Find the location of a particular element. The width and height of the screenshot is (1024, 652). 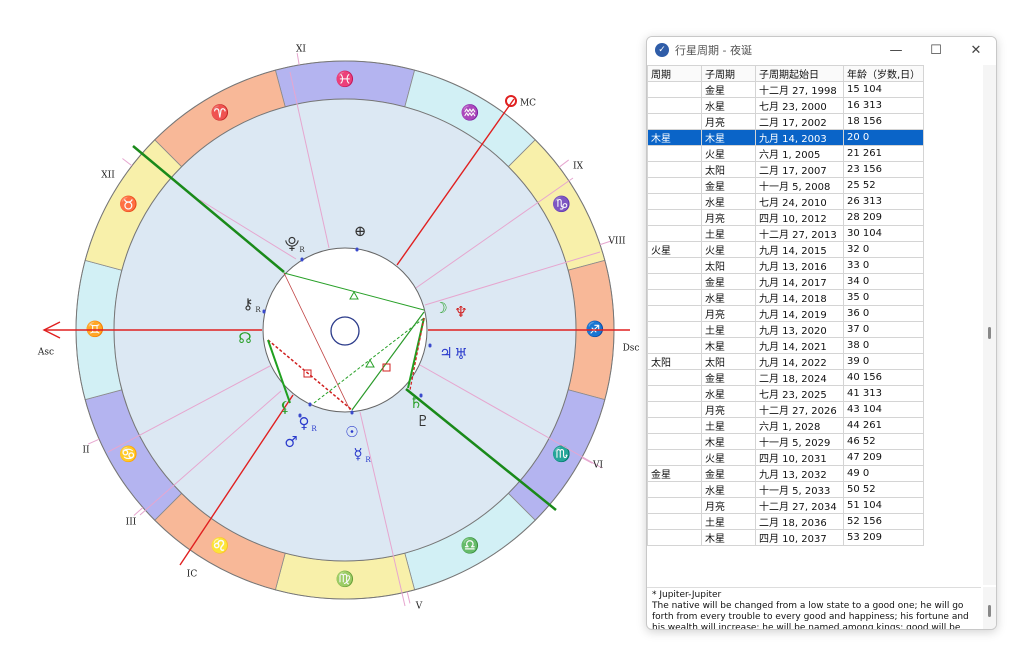

table-row: 太阳 二月 17, 2007 23 156 is located at coordinates (786, 169).